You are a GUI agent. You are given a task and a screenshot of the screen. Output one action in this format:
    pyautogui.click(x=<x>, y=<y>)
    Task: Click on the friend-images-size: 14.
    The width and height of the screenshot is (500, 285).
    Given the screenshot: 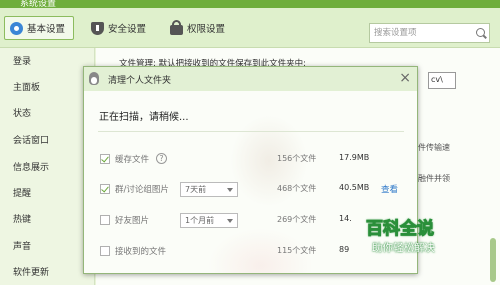 What is the action you would take?
    pyautogui.click(x=345, y=218)
    